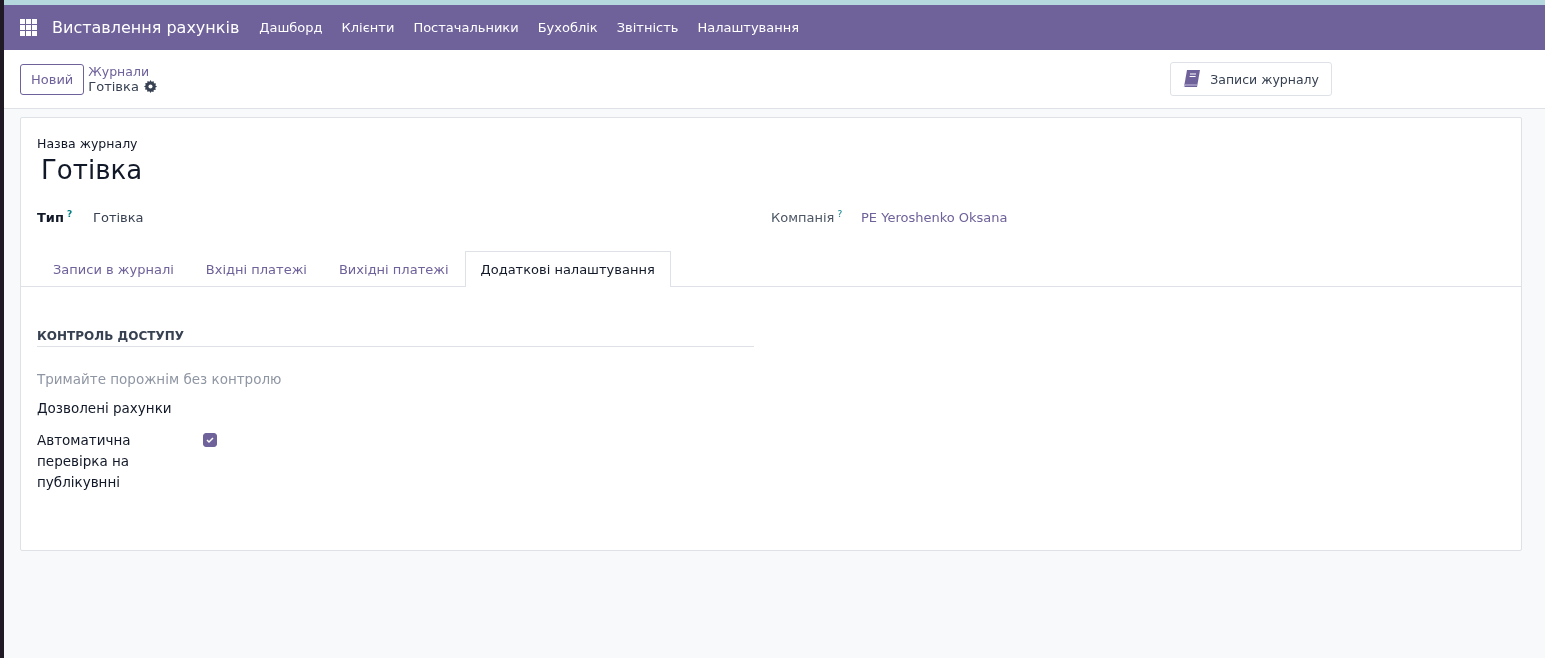 The height and width of the screenshot is (658, 1545). What do you see at coordinates (567, 27) in the screenshot?
I see `menu-item: Бухоблік` at bounding box center [567, 27].